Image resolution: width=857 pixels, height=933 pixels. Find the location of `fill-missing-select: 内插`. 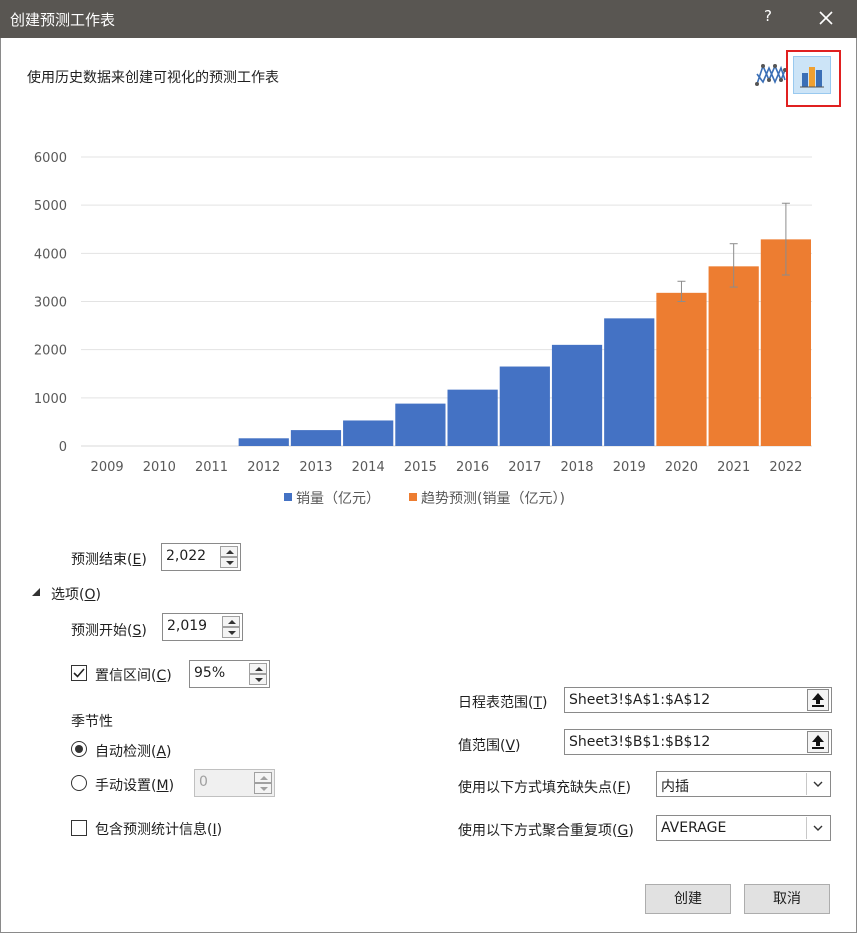

fill-missing-select: 内插 is located at coordinates (743, 784).